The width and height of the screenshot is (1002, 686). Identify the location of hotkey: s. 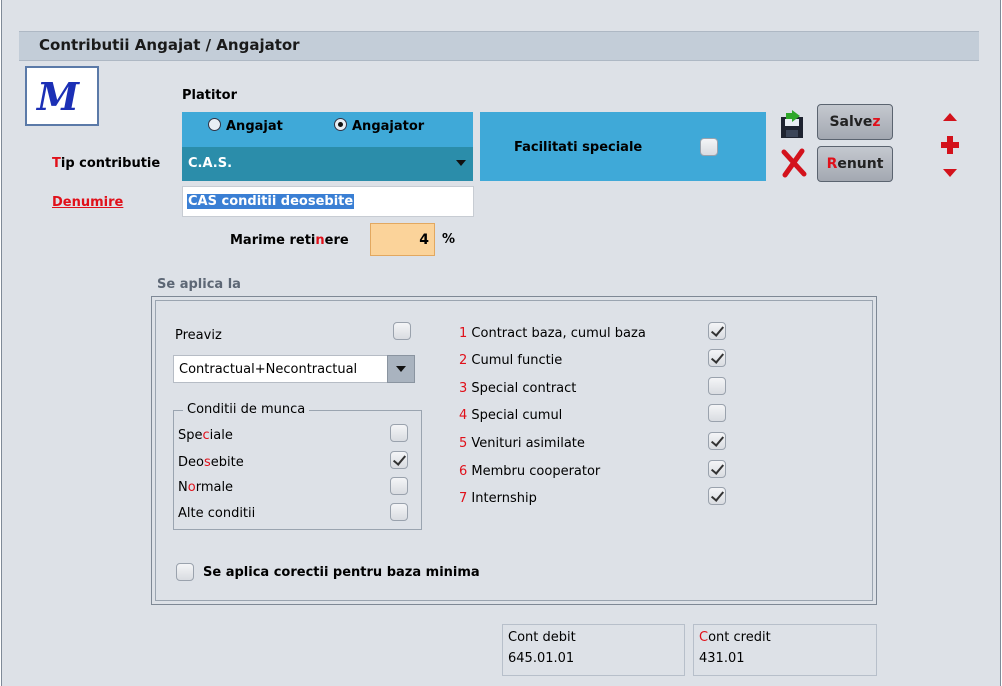
(207, 462).